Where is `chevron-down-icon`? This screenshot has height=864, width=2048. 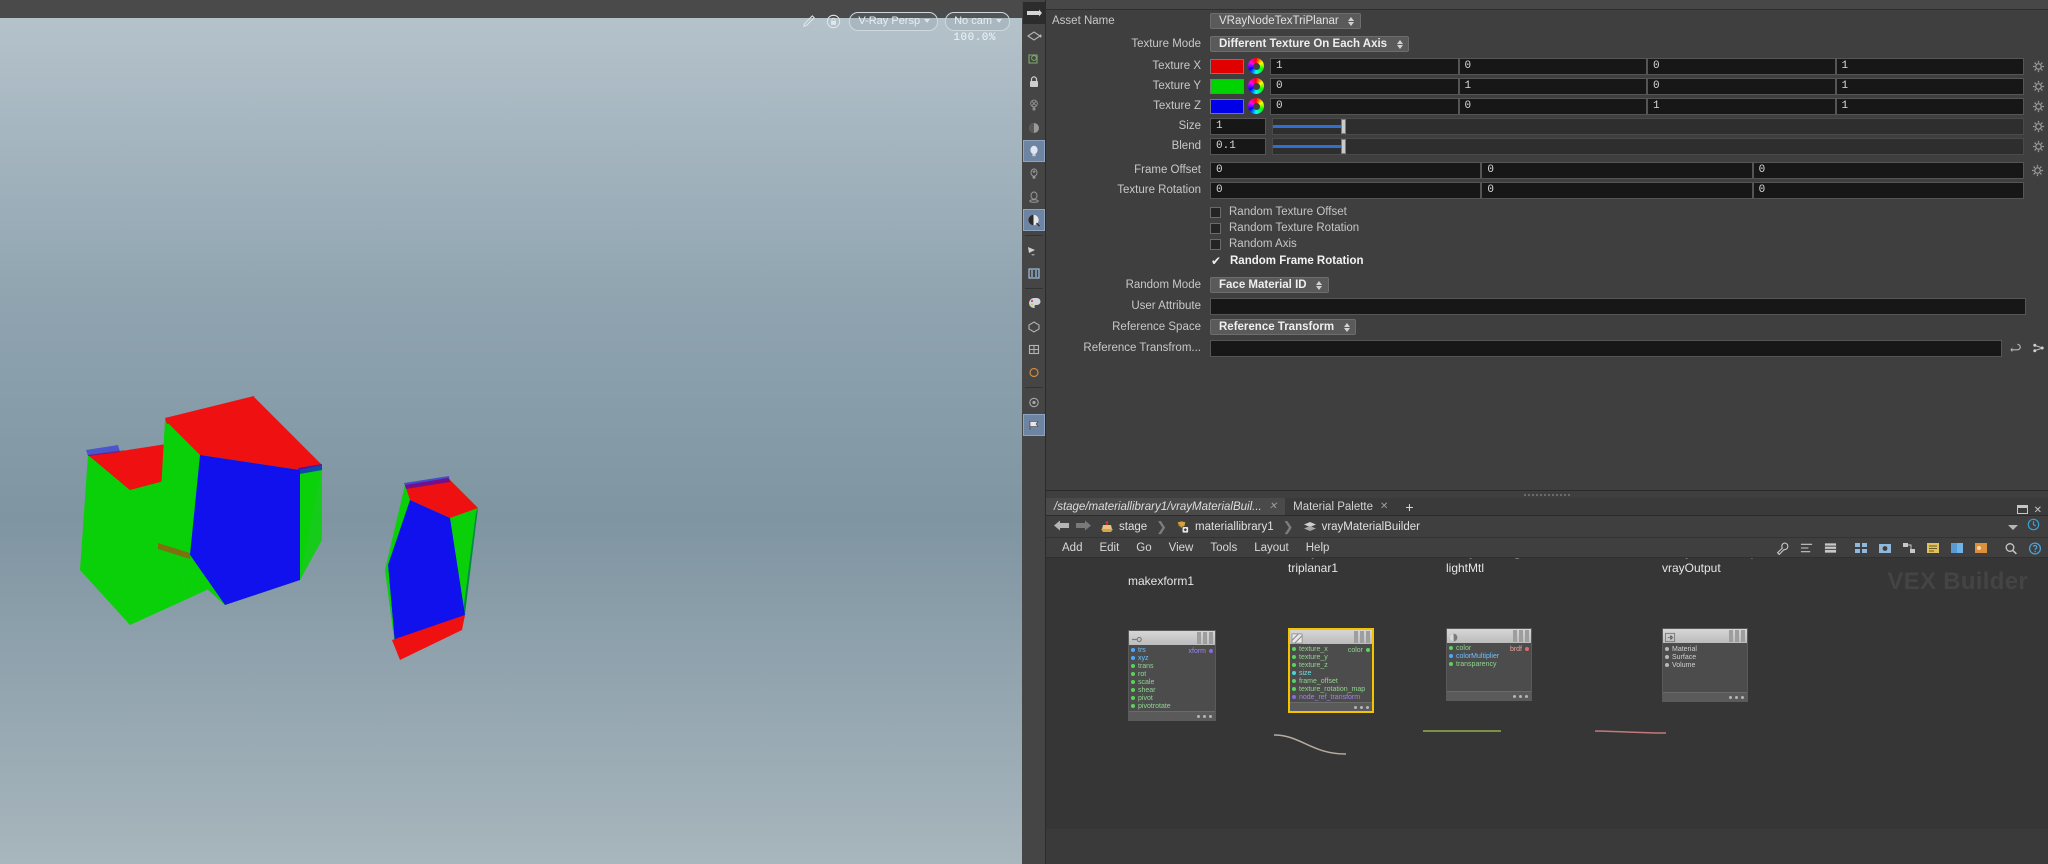
chevron-down-icon is located at coordinates (2013, 527).